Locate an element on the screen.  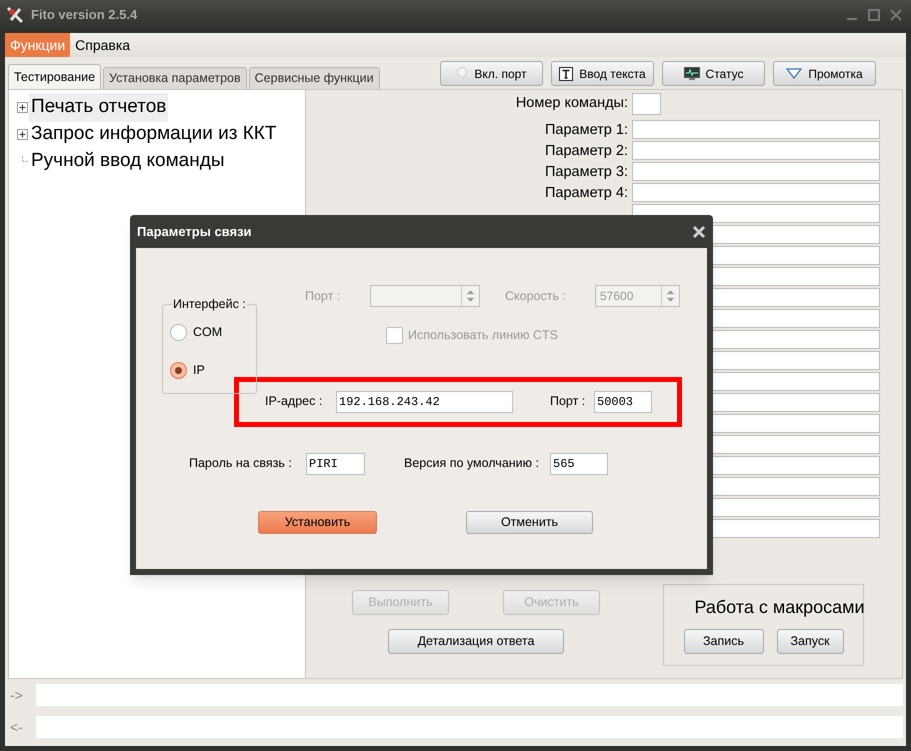
dialog-button: Отменить is located at coordinates (529, 522).